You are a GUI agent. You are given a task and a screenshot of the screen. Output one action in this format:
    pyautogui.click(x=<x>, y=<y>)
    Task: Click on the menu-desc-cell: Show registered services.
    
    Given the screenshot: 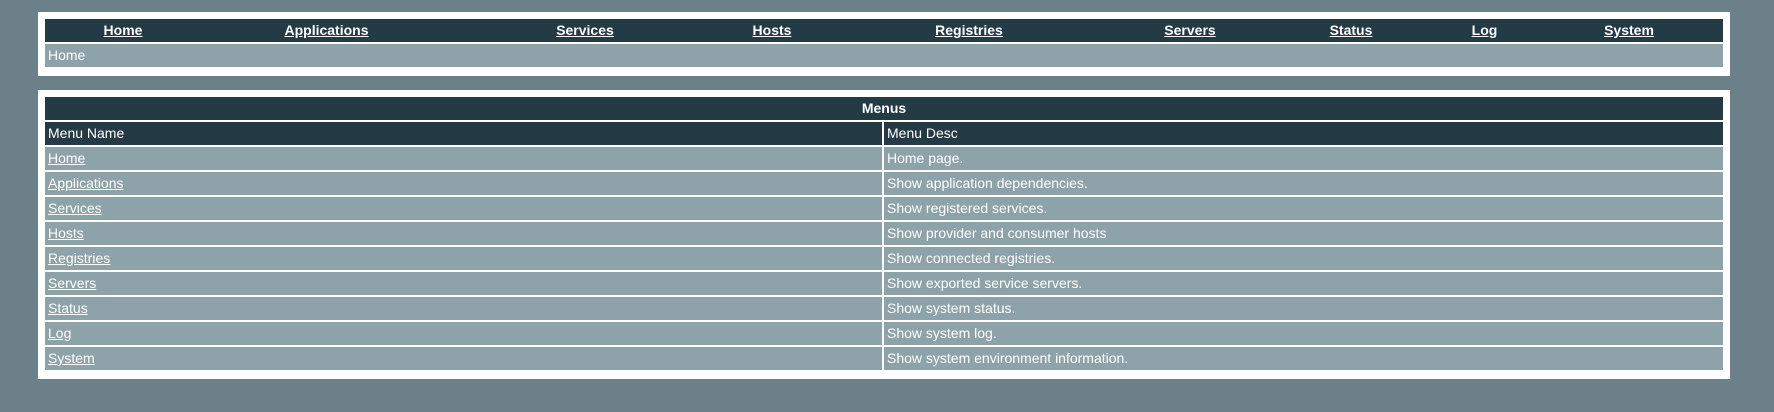 What is the action you would take?
    pyautogui.click(x=1303, y=208)
    